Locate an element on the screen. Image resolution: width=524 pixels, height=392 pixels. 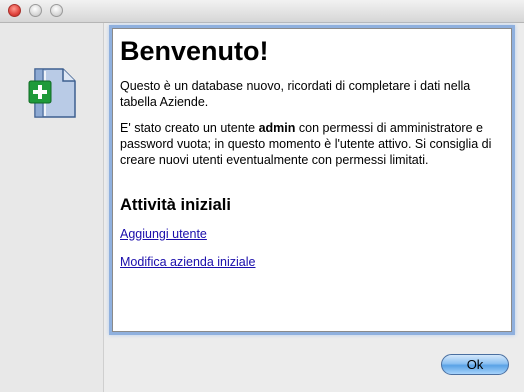
new-database-document-icon is located at coordinates (52, 93).